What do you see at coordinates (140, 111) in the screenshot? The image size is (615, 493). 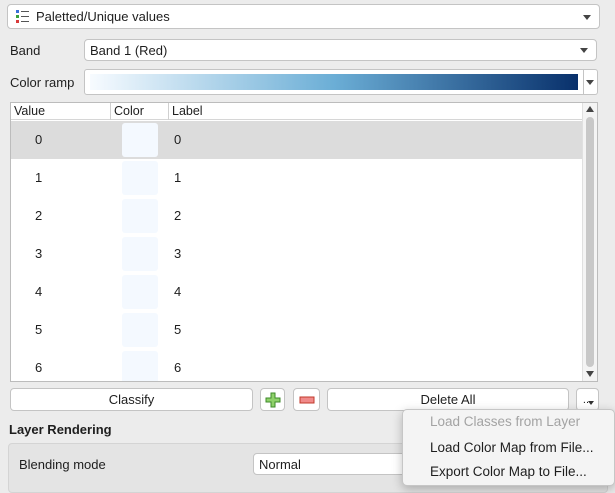 I see `column-header-color: Color` at bounding box center [140, 111].